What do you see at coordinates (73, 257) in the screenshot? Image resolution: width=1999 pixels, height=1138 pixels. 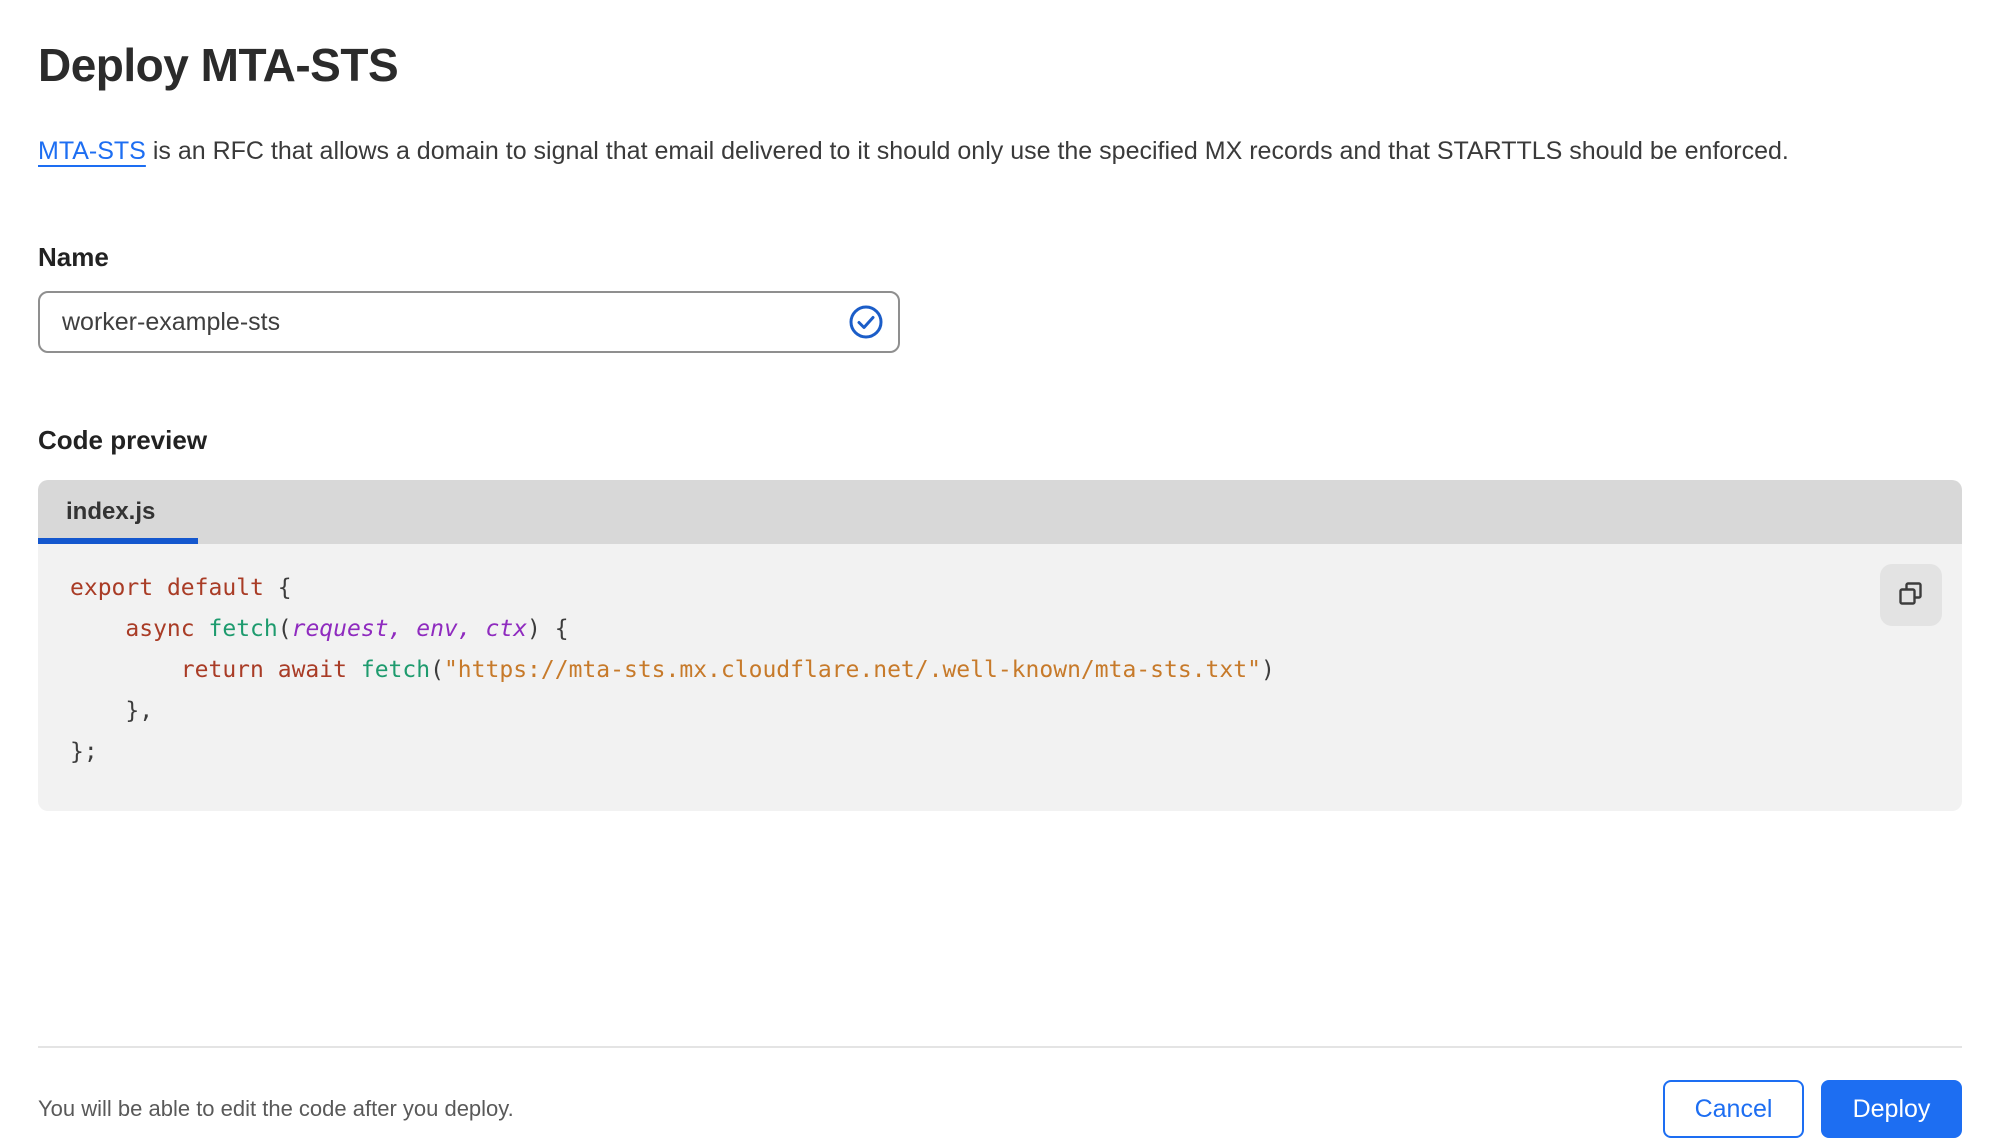 I see `name-label: Name` at bounding box center [73, 257].